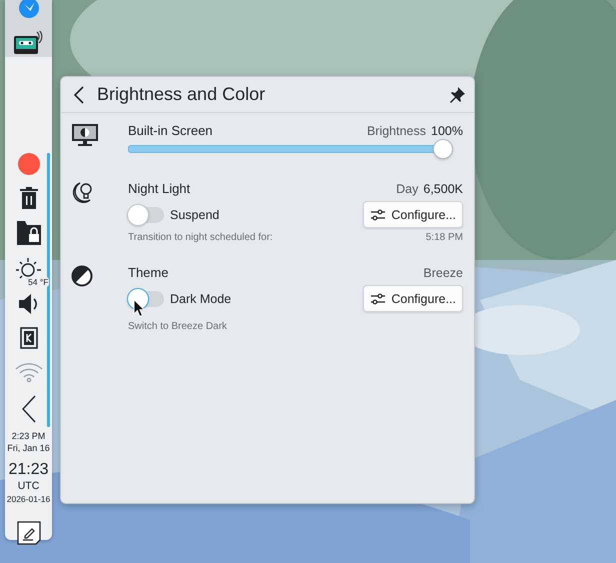 The image size is (616, 563). Describe the element at coordinates (146, 214) in the screenshot. I see `toggle-switch` at that location.